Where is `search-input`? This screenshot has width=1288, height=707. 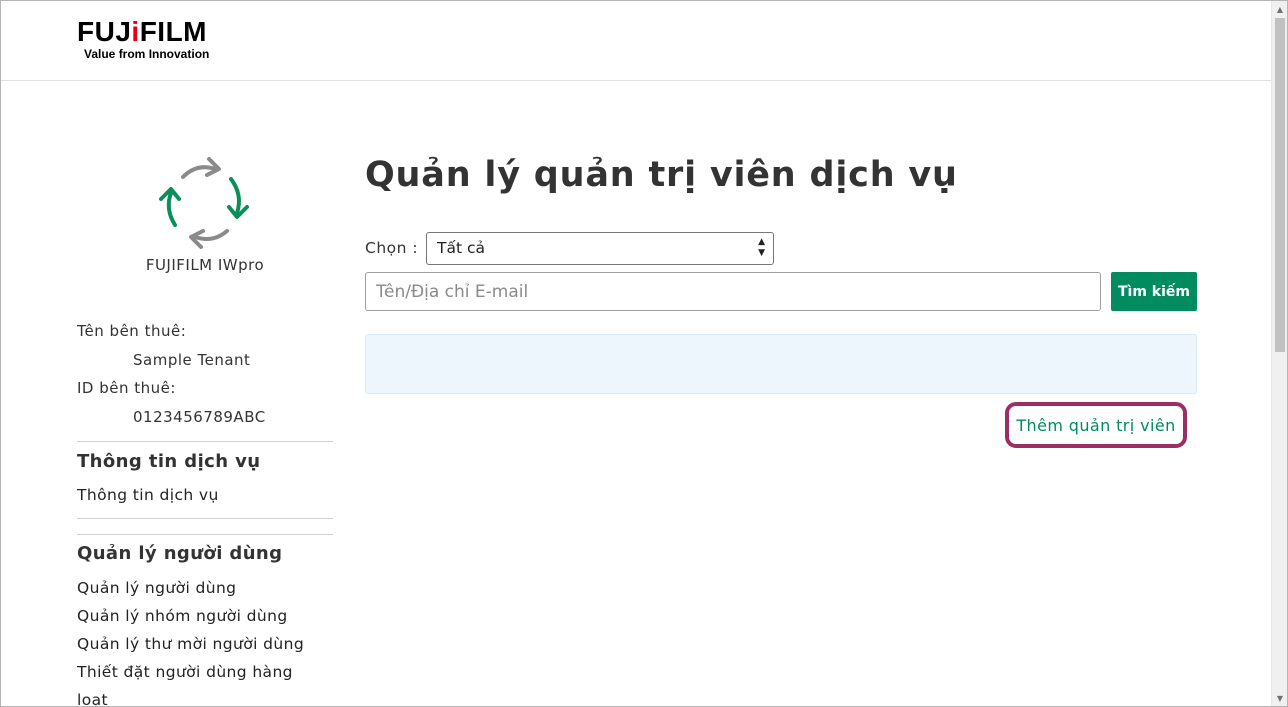
search-input is located at coordinates (733, 291).